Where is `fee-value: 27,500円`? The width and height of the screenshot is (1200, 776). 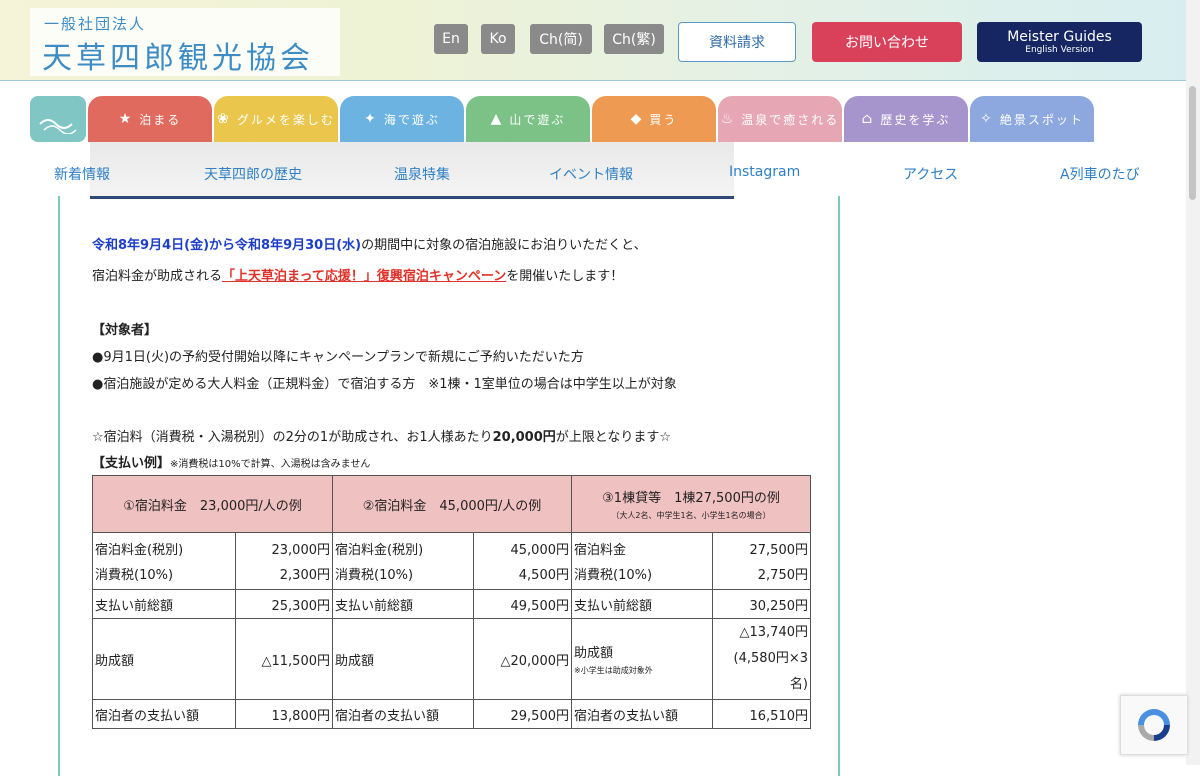 fee-value: 27,500円 is located at coordinates (779, 550).